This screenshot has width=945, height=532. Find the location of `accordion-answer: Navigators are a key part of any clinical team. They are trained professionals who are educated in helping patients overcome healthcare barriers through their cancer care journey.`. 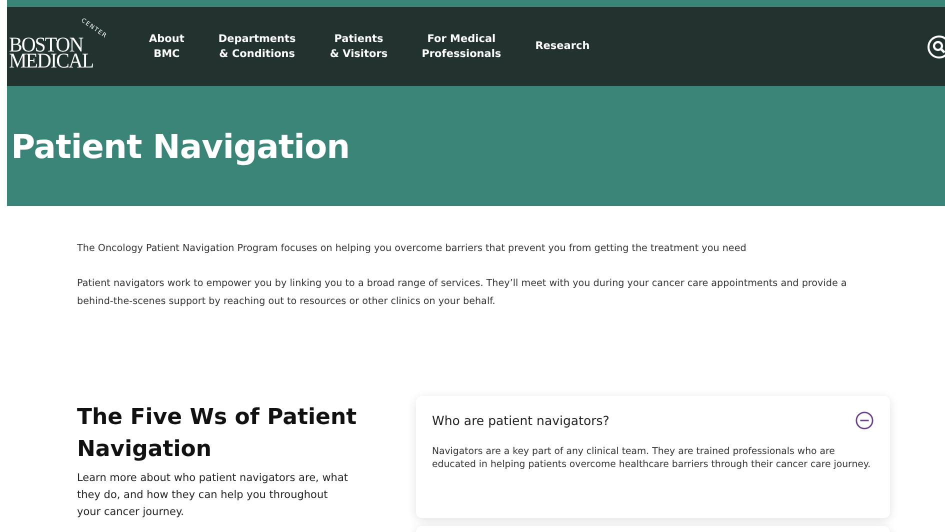

accordion-answer: Navigators are a key part of any clinical team. They are trained professionals who are educated in helping patients overcome healthcare barriers through their cancer care journey. is located at coordinates (652, 458).